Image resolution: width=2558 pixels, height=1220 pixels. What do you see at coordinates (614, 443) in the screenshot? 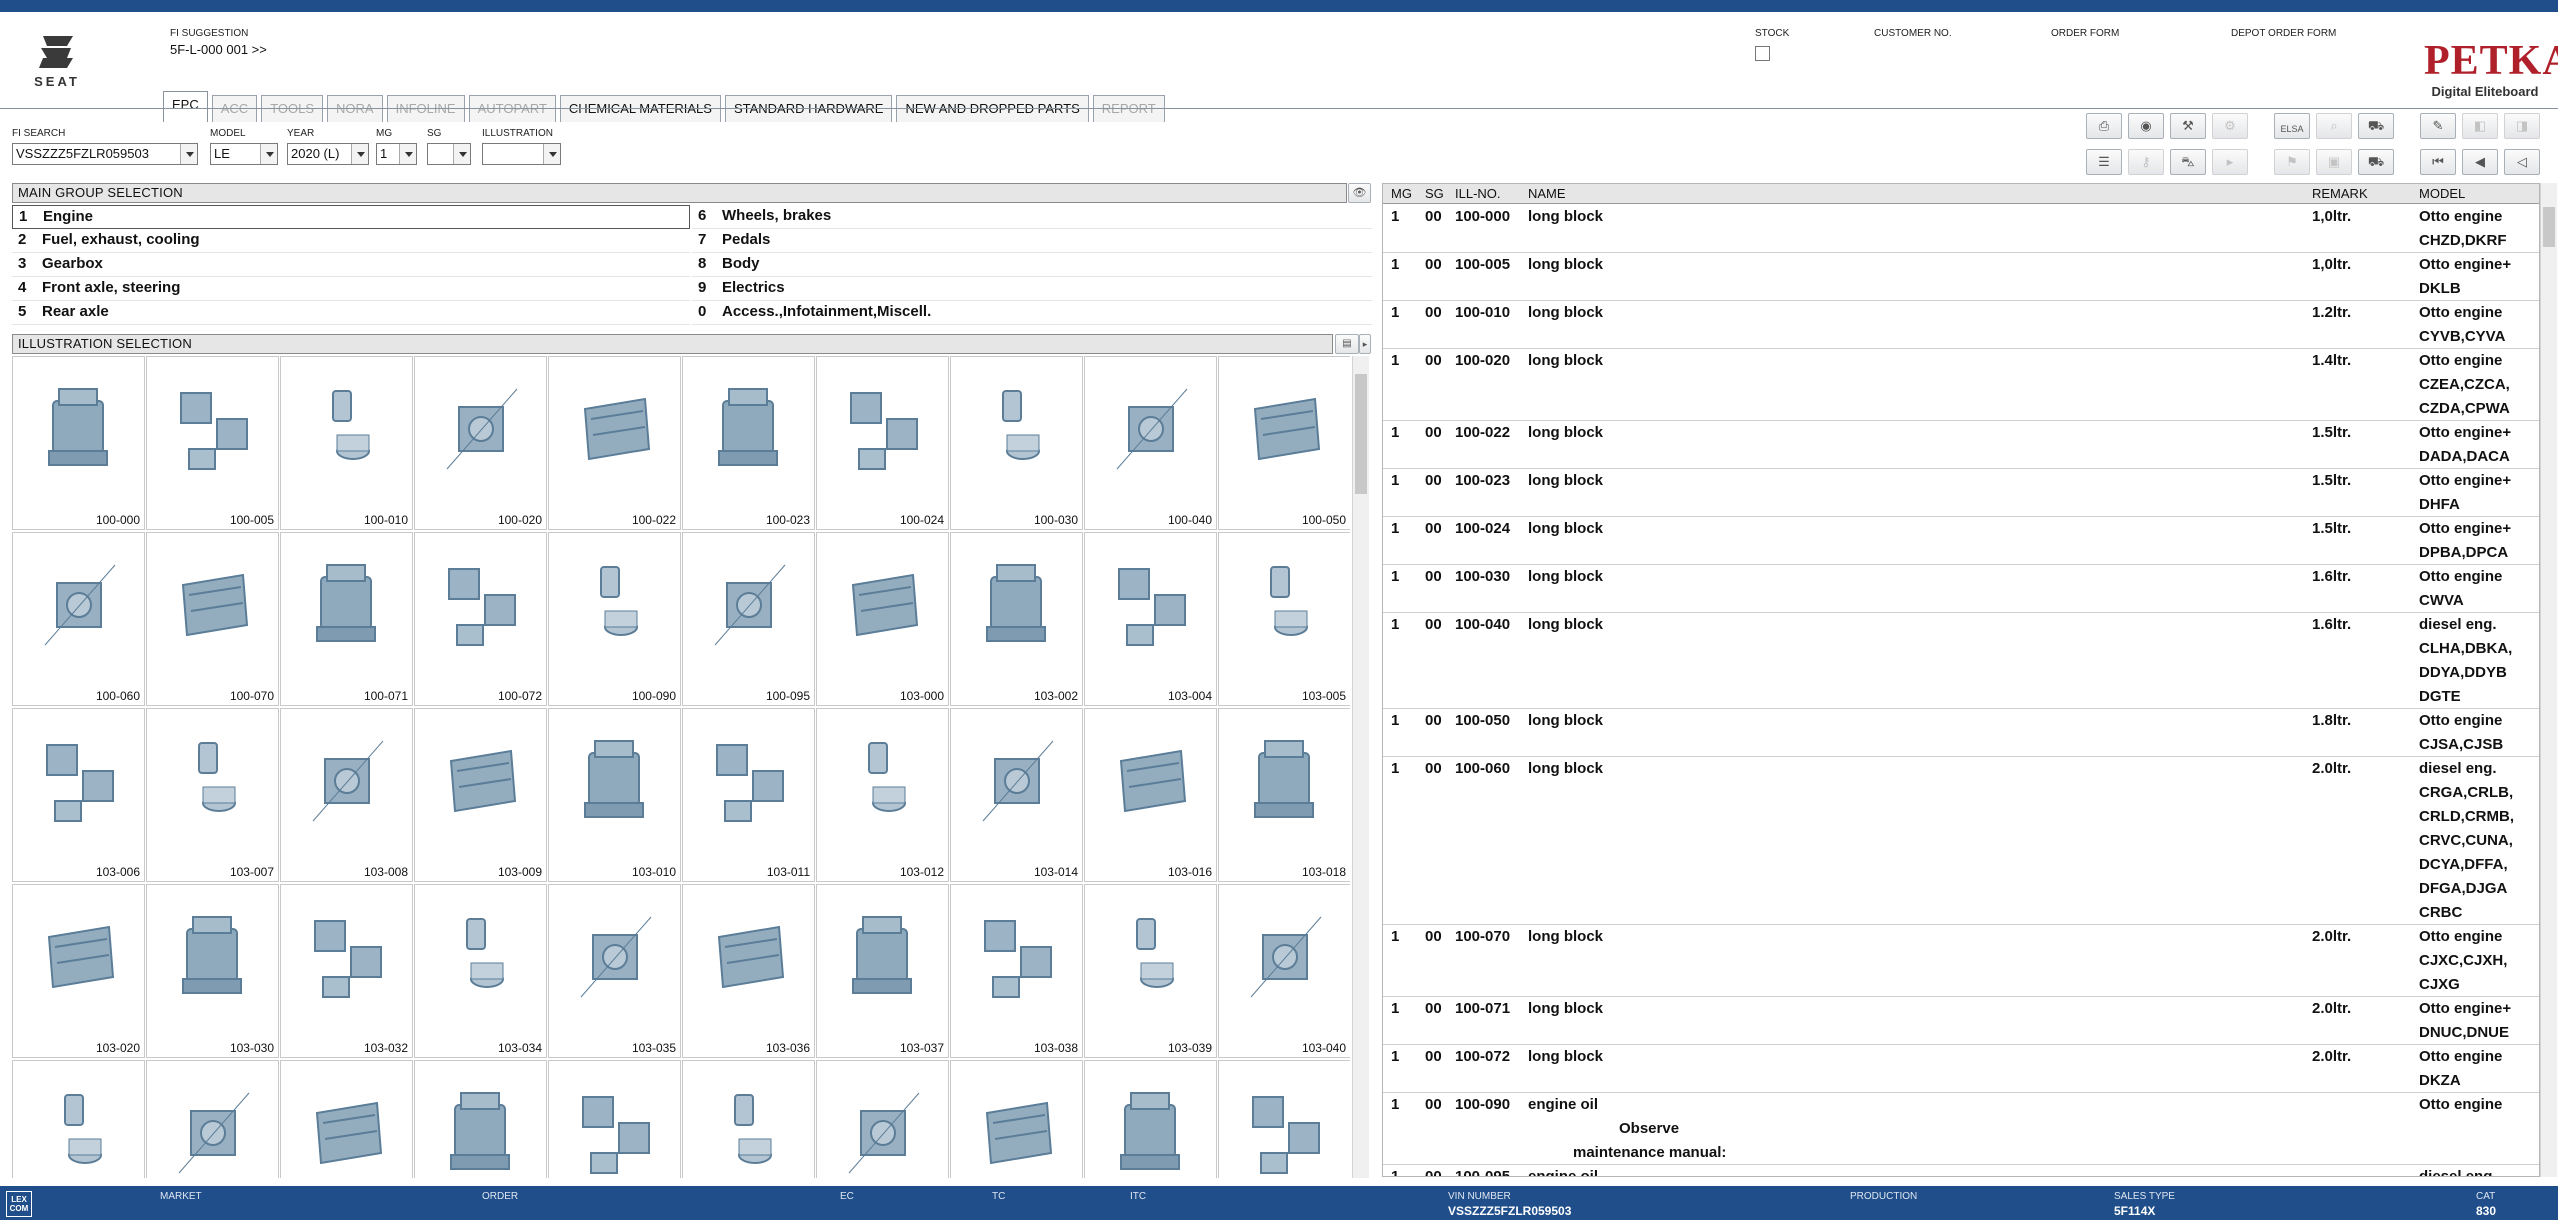
I see `illustration-tile: 100-022` at bounding box center [614, 443].